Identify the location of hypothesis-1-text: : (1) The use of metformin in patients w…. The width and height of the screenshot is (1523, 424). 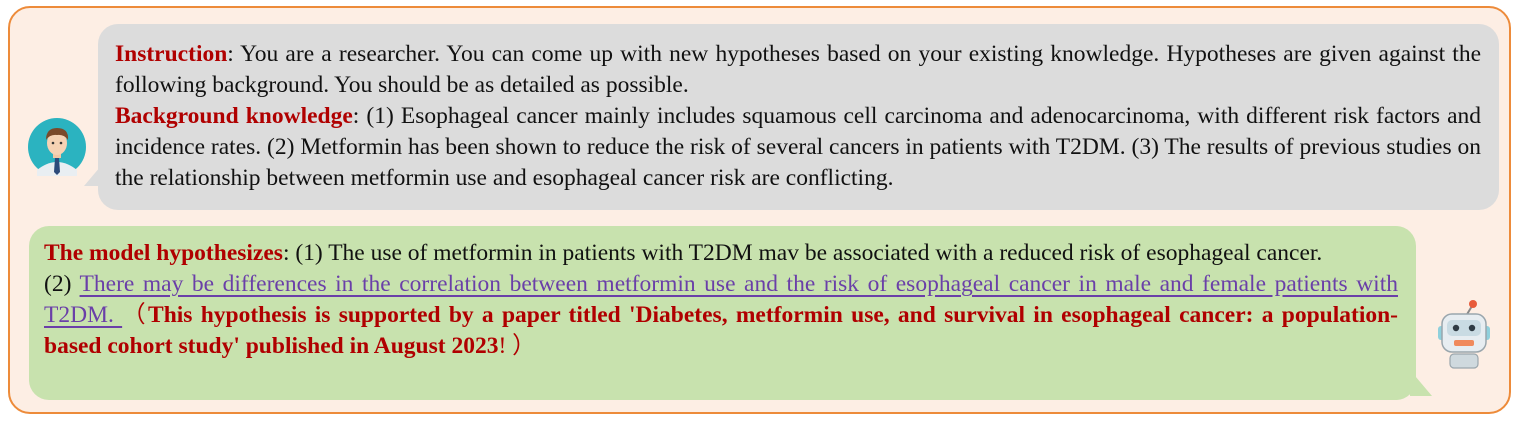
(802, 253).